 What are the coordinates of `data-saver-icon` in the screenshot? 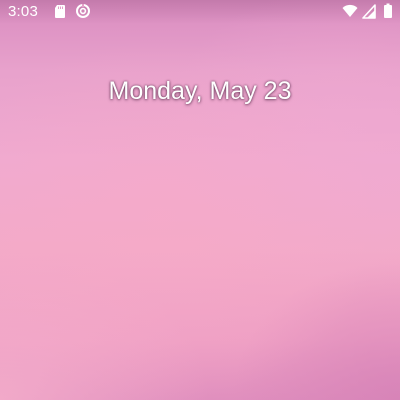 It's located at (83, 11).